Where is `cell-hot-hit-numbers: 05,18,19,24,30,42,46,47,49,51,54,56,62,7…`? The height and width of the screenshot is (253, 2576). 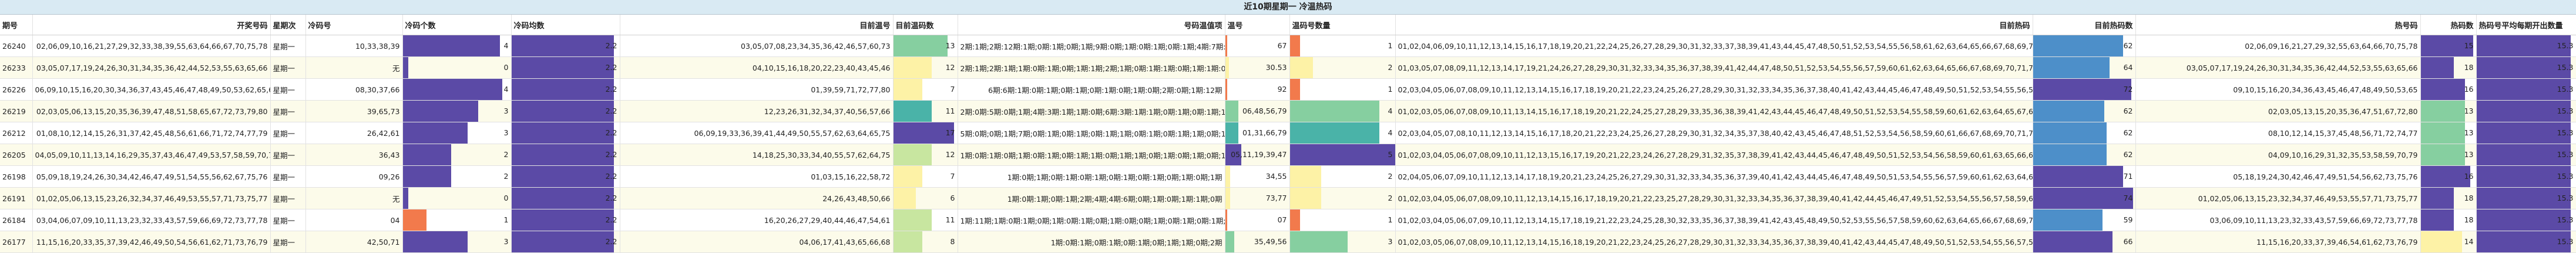
cell-hot-hit-numbers: 05,18,19,24,30,42,46,47,49,51,54,56,62,7… is located at coordinates (2278, 176).